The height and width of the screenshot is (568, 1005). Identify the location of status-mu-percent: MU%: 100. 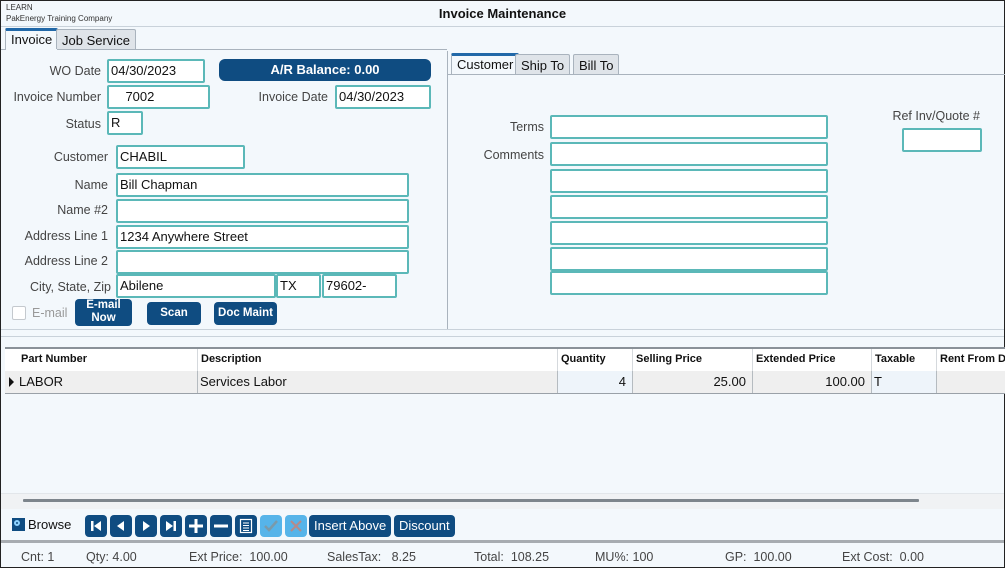
(624, 557).